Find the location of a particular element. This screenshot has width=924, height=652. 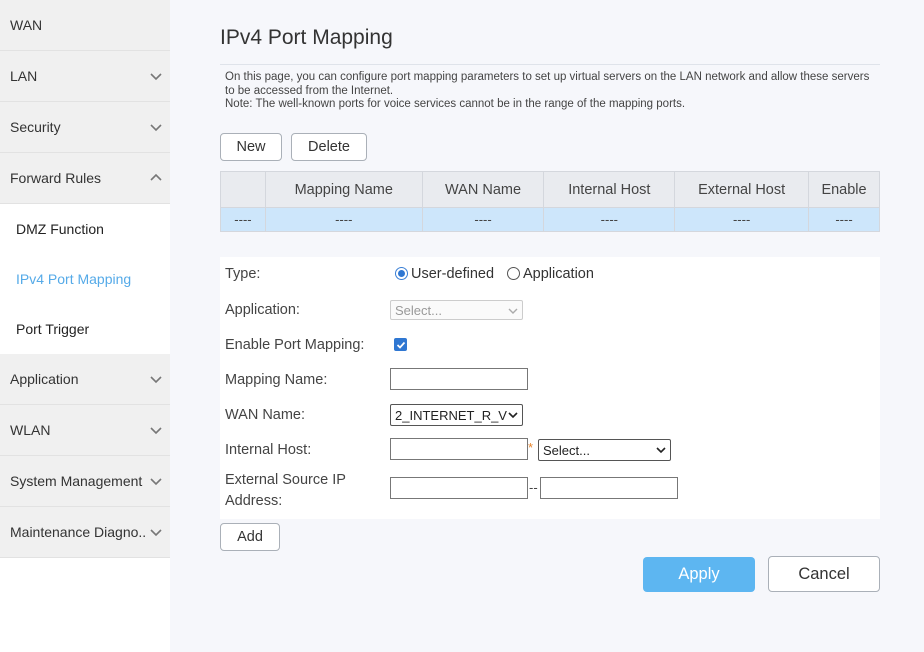

checkmark-icon is located at coordinates (400, 345).